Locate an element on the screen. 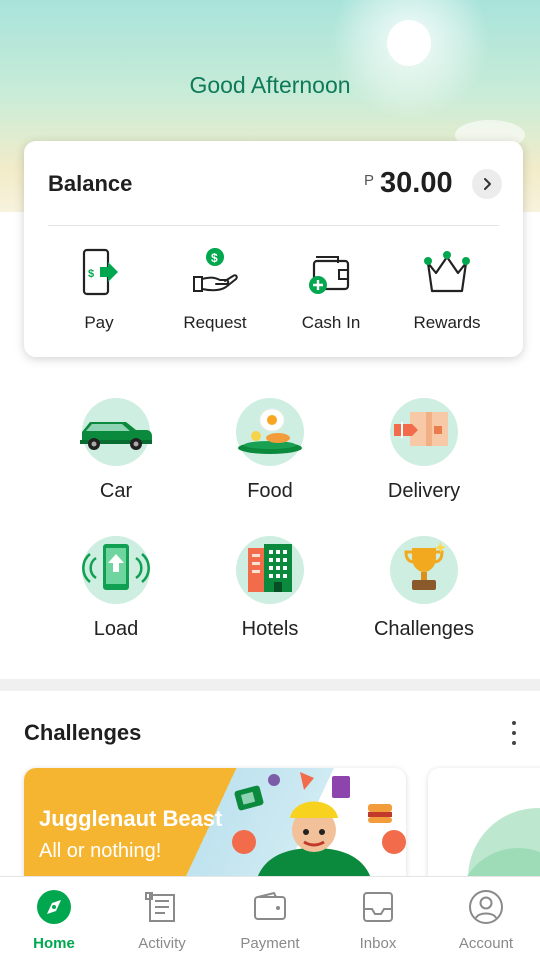 The height and width of the screenshot is (960, 540). nav-activity: Activity is located at coordinates (162, 918).